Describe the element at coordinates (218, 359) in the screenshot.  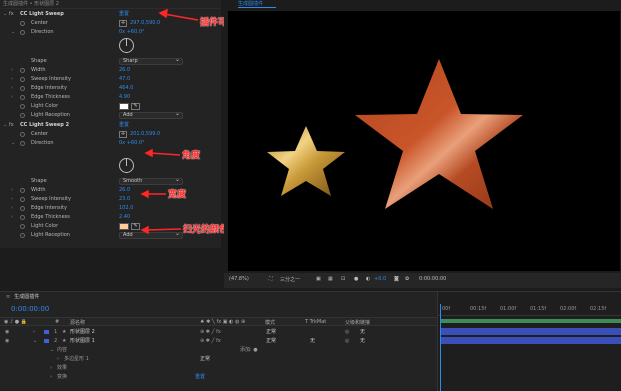
I see `property-row: › 多边星形 1 正常` at that location.